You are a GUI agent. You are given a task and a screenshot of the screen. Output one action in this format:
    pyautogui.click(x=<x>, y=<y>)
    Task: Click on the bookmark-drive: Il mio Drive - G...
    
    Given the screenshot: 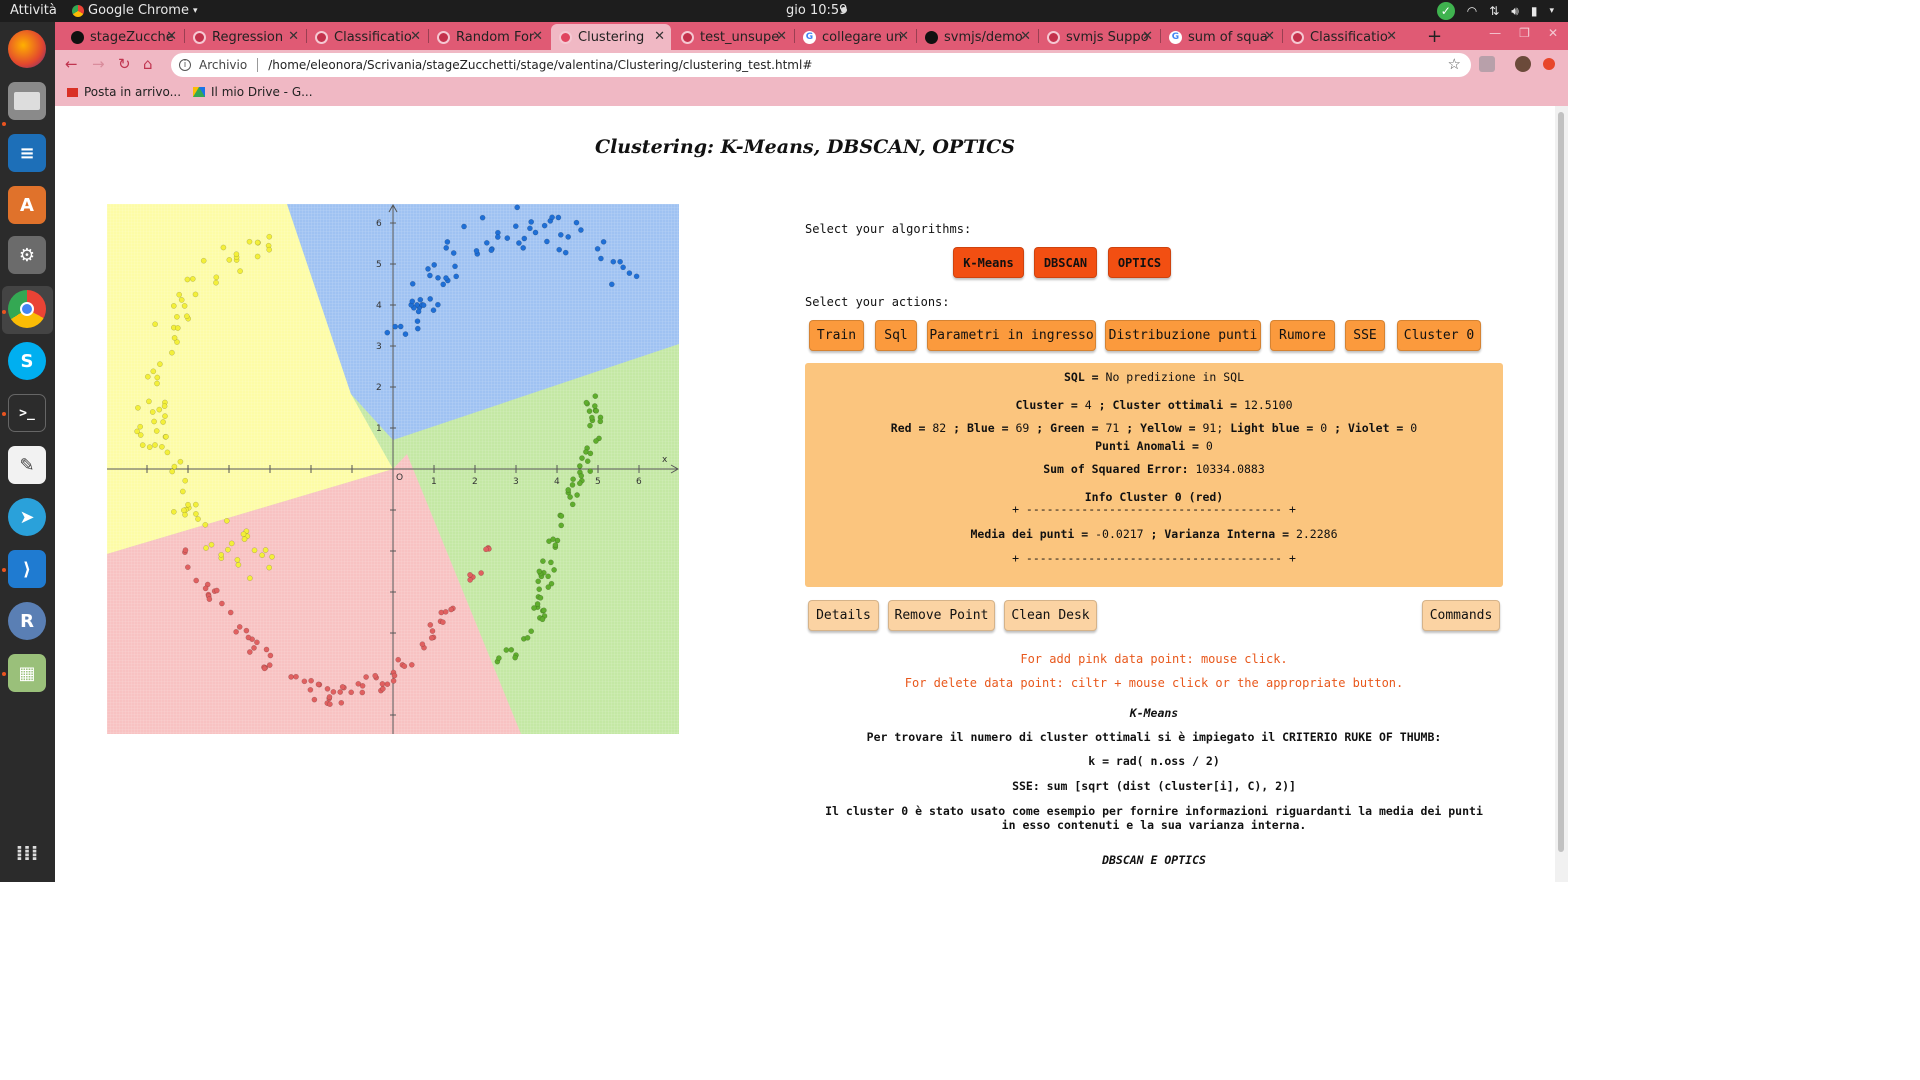 What is the action you would take?
    pyautogui.click(x=253, y=92)
    